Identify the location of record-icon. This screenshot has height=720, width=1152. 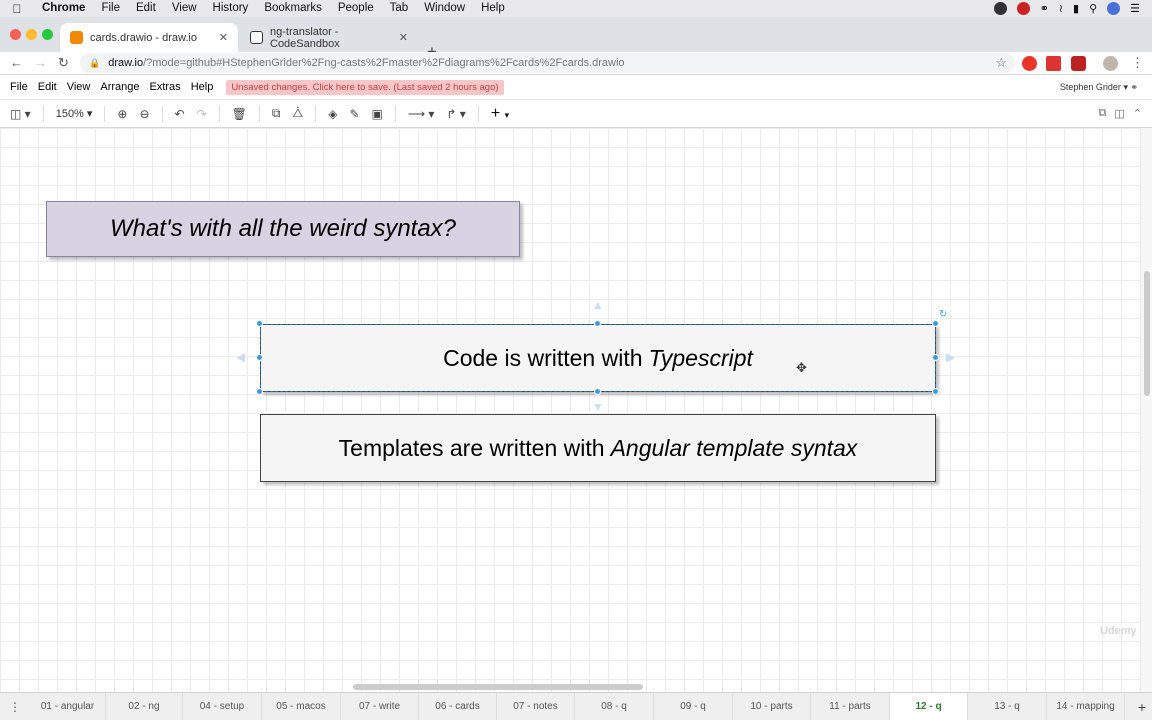
(1023, 8).